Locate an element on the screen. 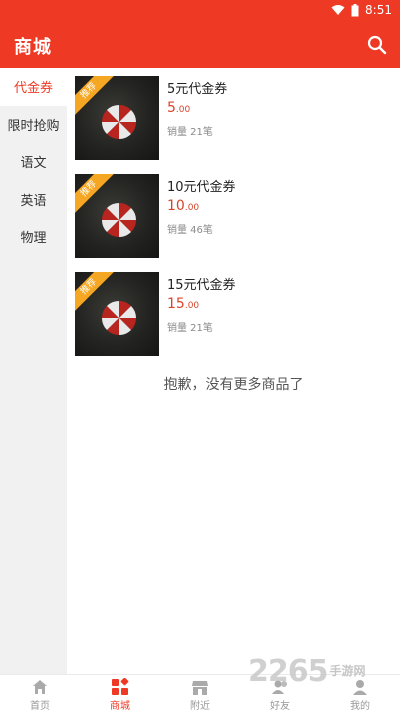 The height and width of the screenshot is (710, 400). sidebar-item-vouchers: 代金券 is located at coordinates (33, 87).